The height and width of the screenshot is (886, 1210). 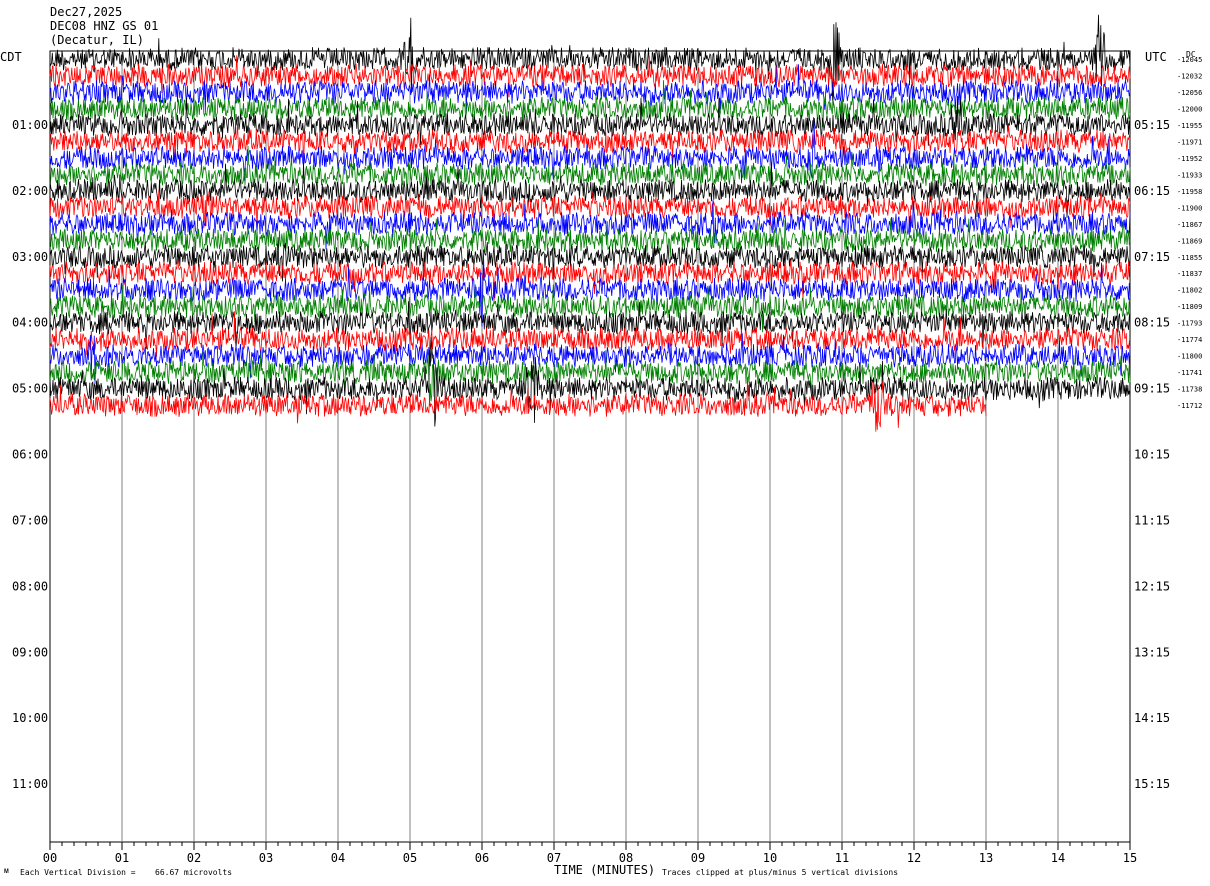 I want to click on trace-offset-label: -12032, so click(x=1189, y=76).